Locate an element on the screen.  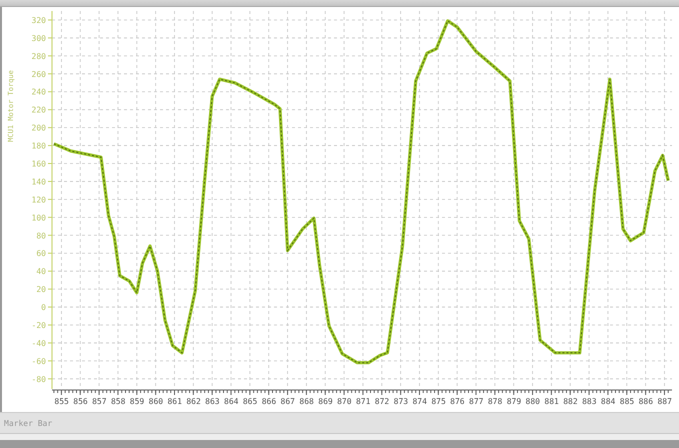
x-tick-label: 878 is located at coordinates (495, 401).